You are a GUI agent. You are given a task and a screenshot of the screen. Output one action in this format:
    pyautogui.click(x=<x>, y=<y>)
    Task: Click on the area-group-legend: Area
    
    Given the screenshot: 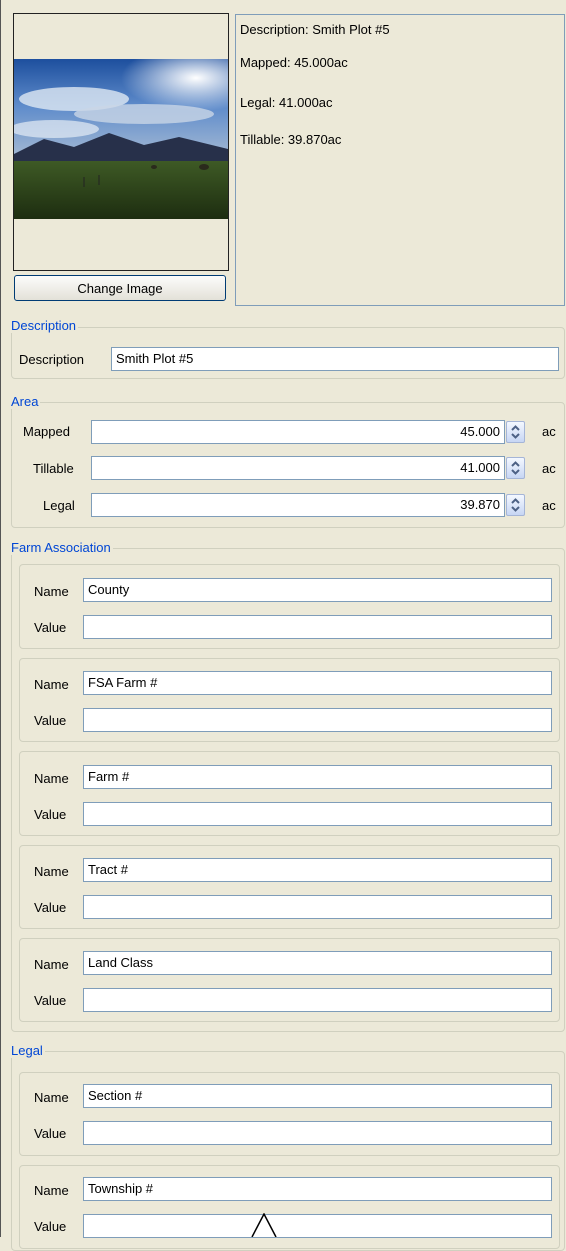 What is the action you would take?
    pyautogui.click(x=26, y=401)
    